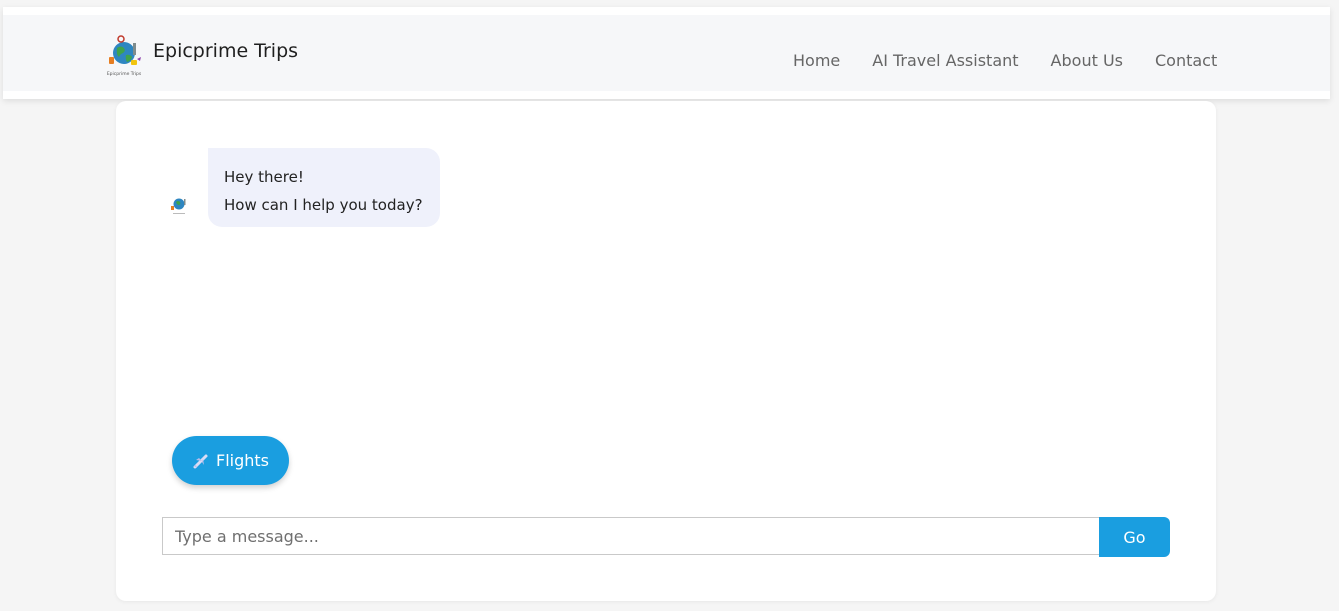 This screenshot has width=1339, height=611. I want to click on message-input, so click(630, 536).